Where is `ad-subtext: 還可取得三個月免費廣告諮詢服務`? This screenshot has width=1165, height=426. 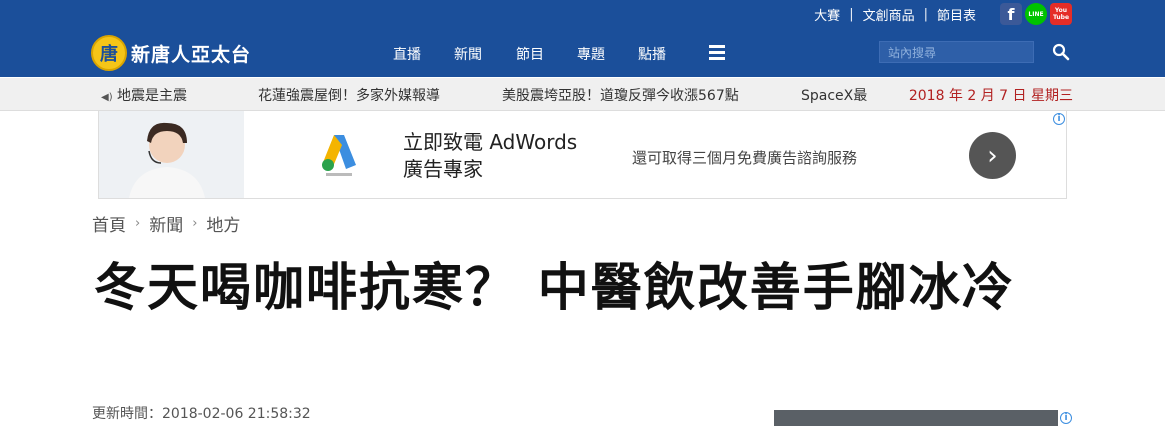
ad-subtext: 還可取得三個月免費廣告諮詢服務 is located at coordinates (745, 158).